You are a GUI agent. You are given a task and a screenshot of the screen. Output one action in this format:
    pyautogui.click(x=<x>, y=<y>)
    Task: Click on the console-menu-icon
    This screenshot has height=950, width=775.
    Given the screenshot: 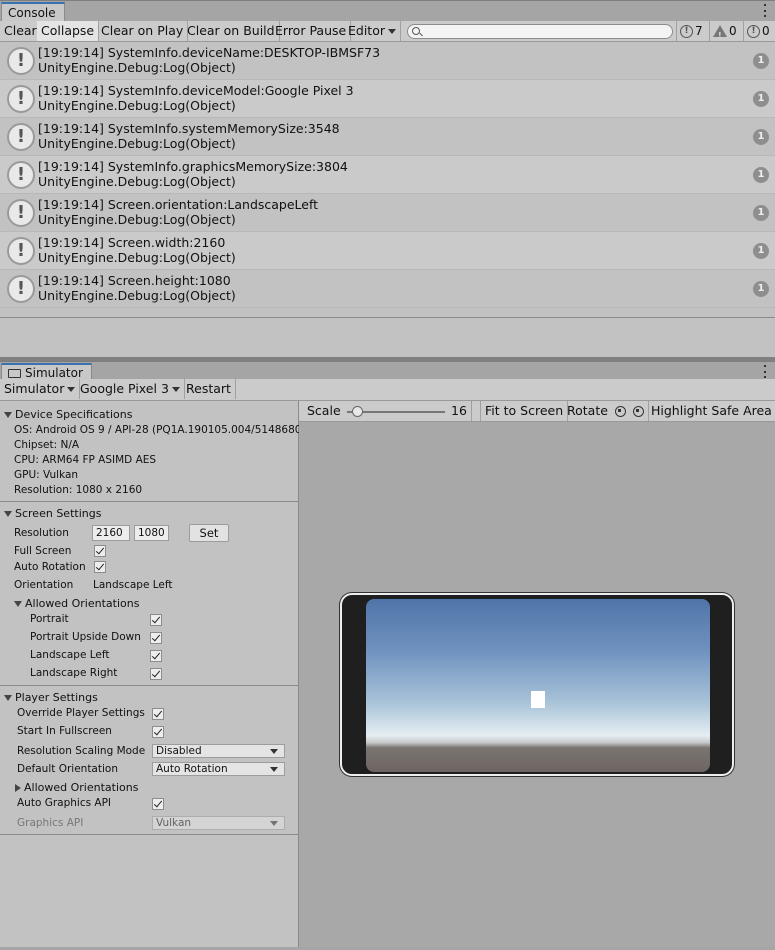 What is the action you would take?
    pyautogui.click(x=765, y=10)
    